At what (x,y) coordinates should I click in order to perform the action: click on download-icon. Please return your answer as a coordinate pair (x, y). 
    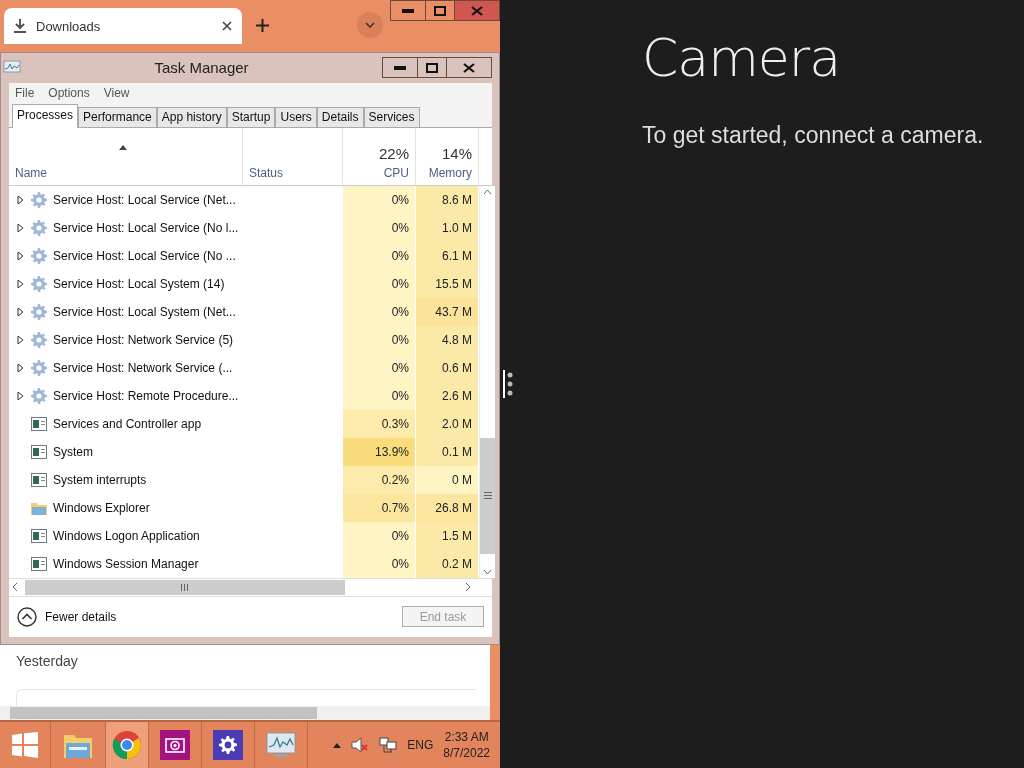
    Looking at the image, I should click on (20, 26).